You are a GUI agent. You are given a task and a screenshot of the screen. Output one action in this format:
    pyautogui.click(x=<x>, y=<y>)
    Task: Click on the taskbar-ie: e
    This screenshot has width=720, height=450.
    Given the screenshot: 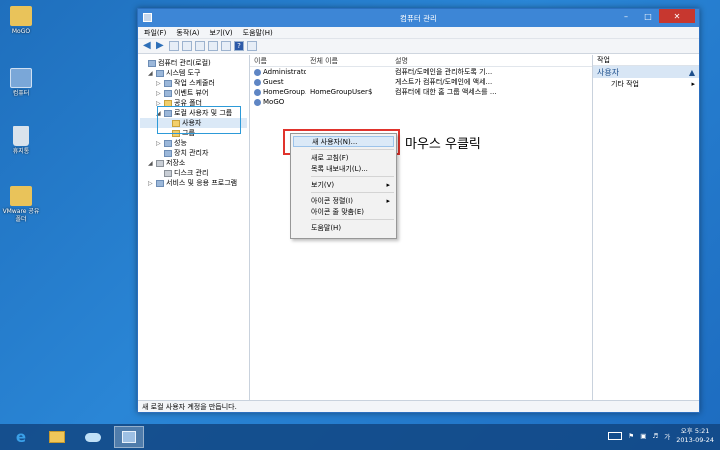 What is the action you would take?
    pyautogui.click(x=21, y=437)
    